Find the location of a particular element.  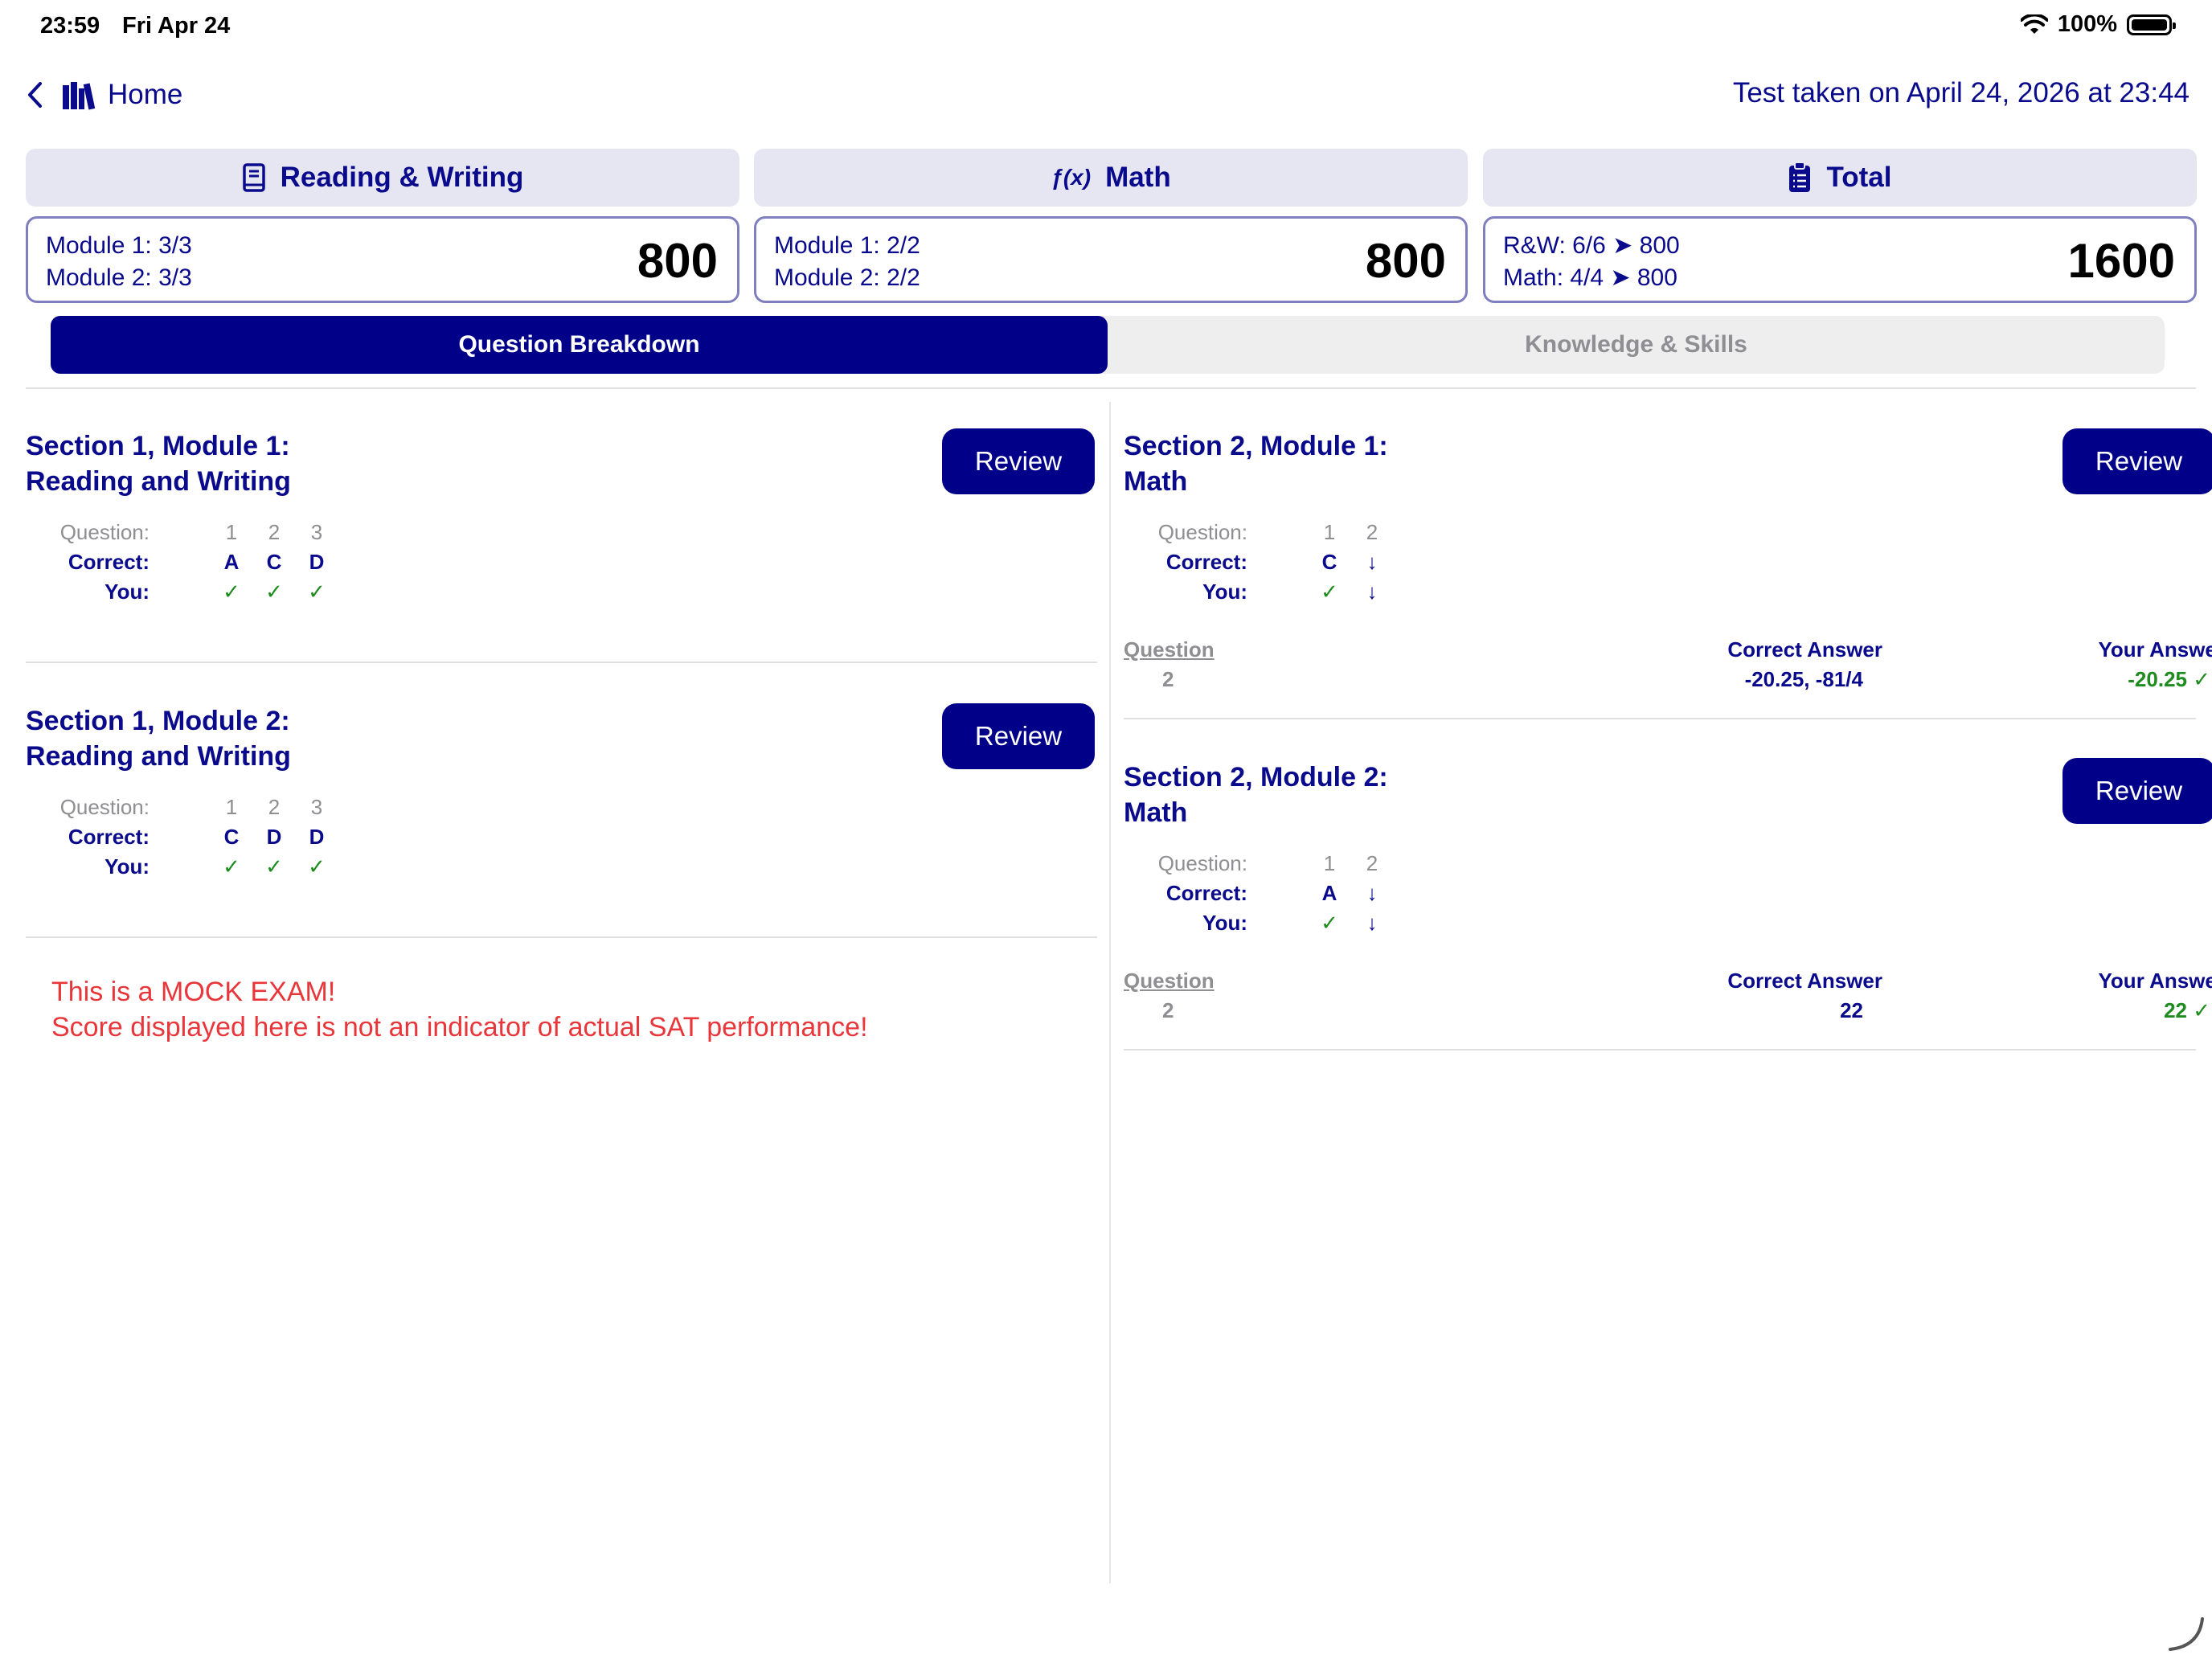

math-score-box: Module 1: 2/2 Module 2: 2/2 800 is located at coordinates (1111, 259).